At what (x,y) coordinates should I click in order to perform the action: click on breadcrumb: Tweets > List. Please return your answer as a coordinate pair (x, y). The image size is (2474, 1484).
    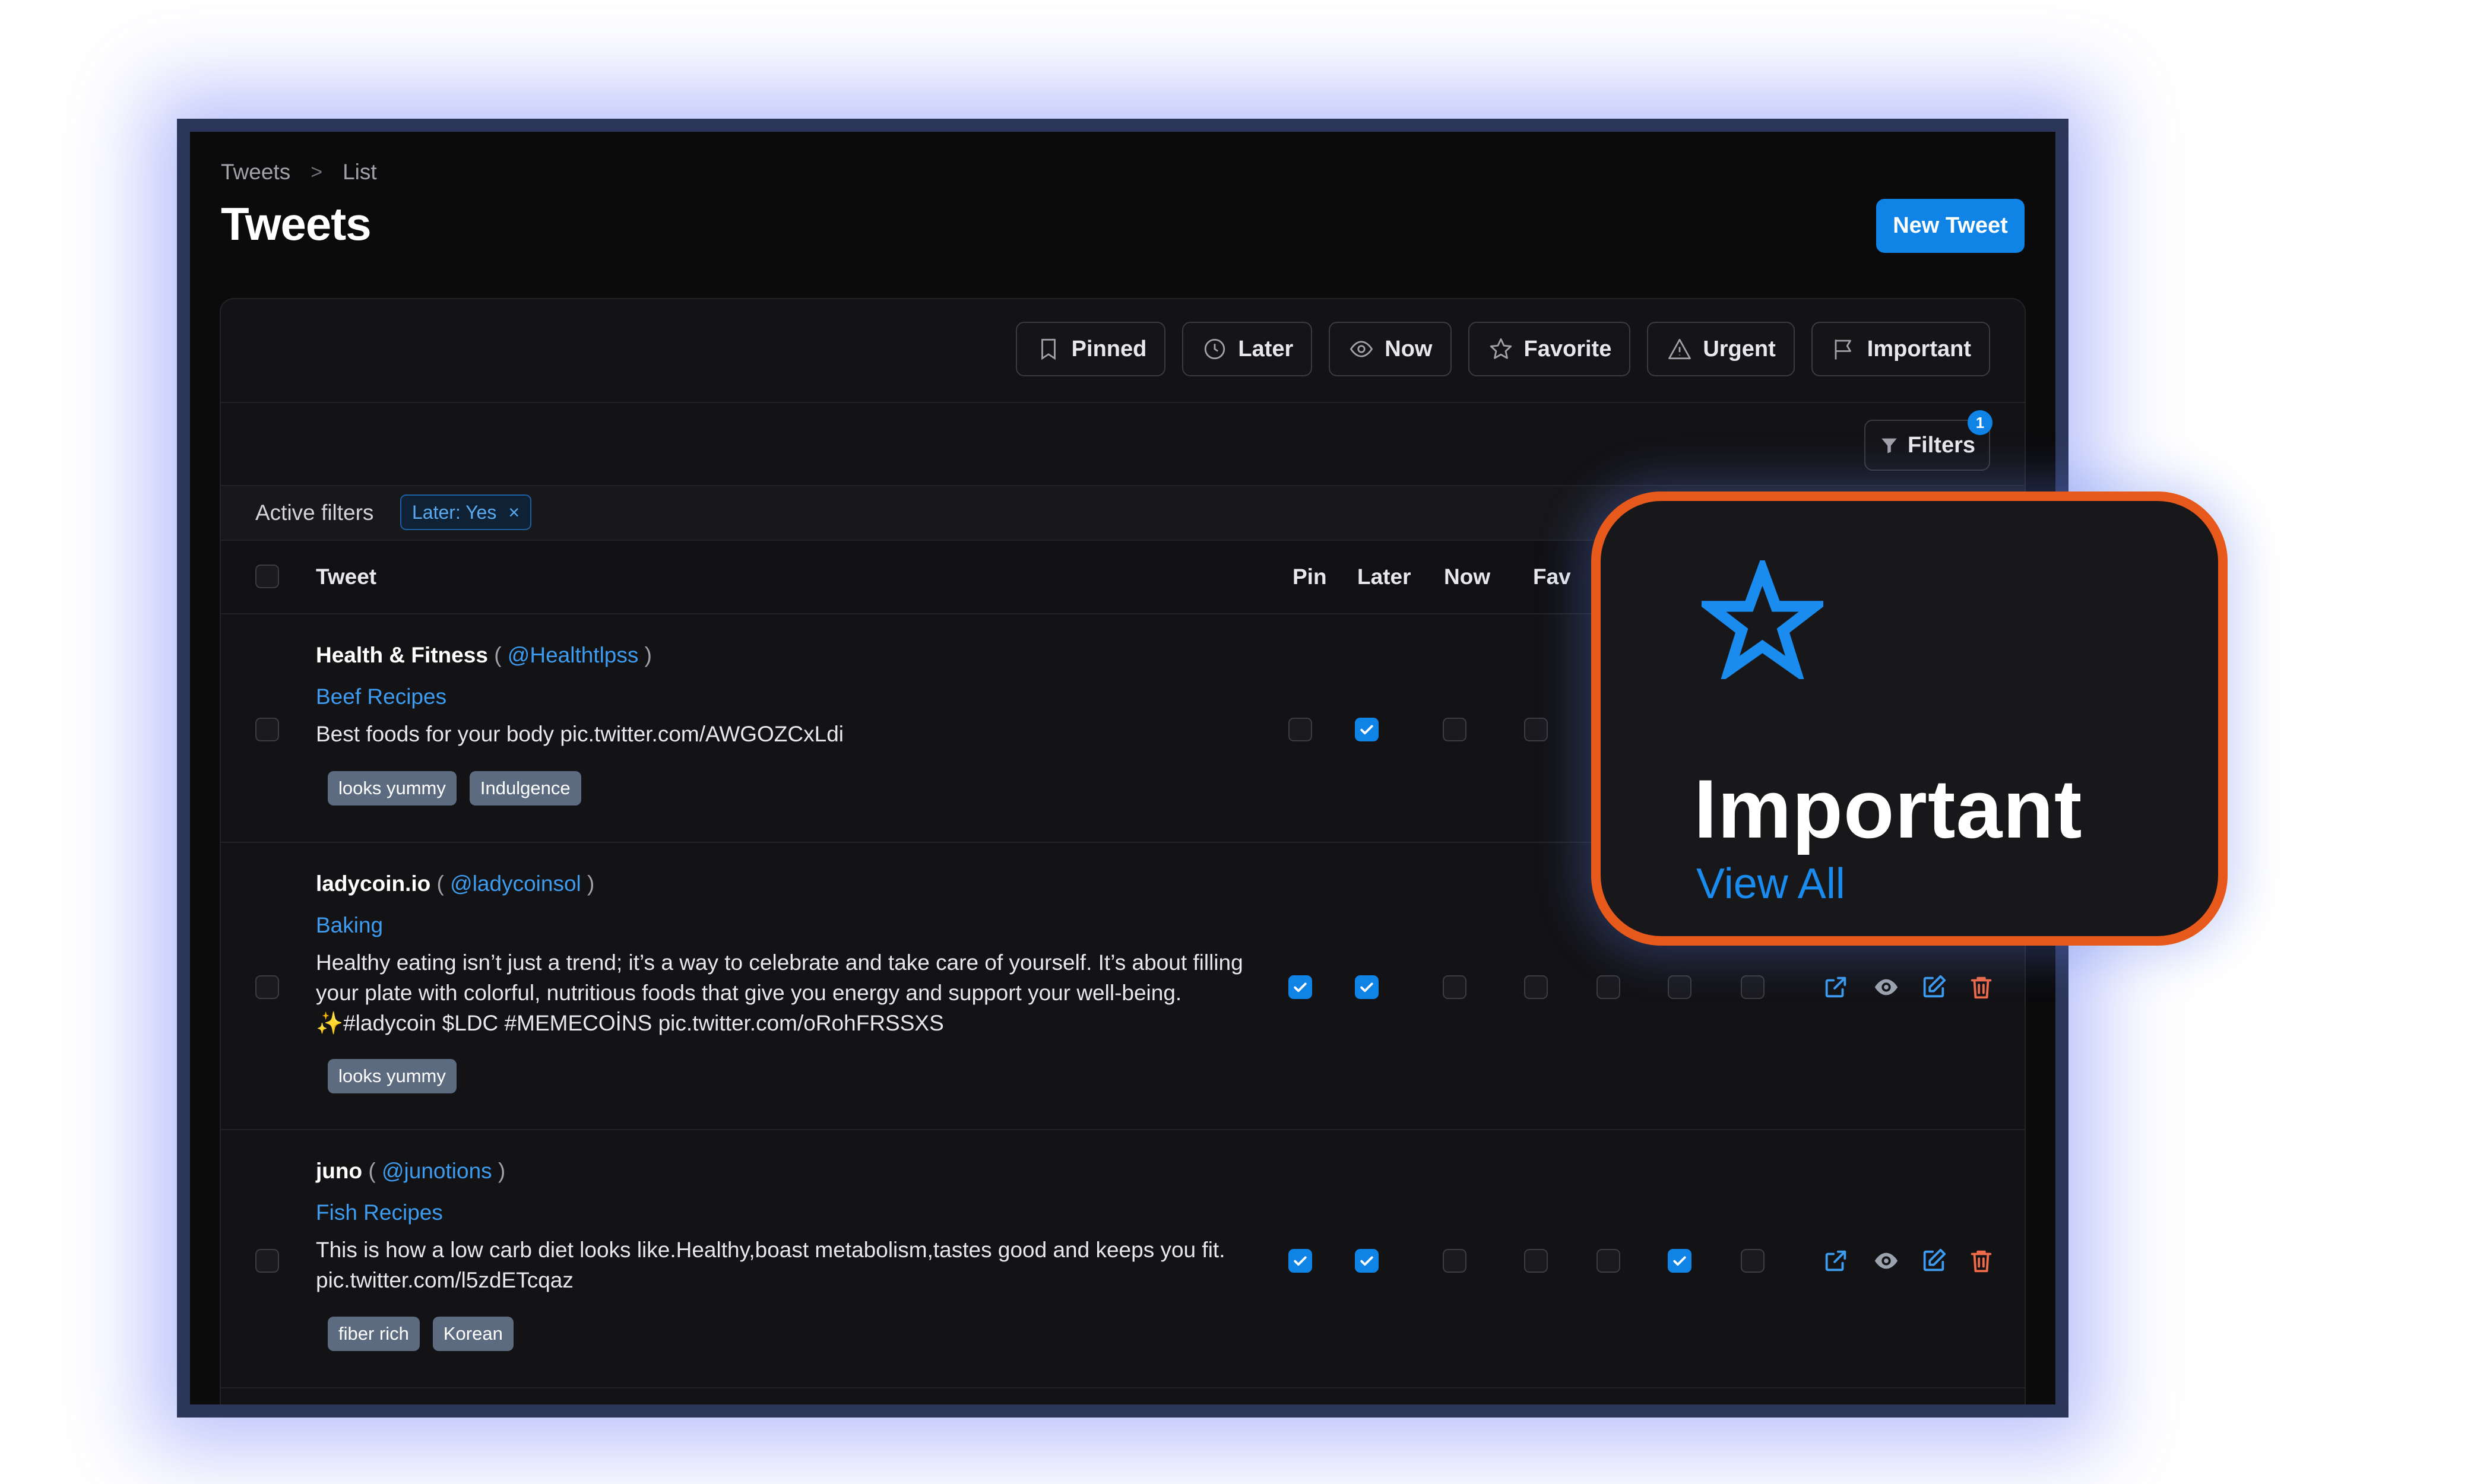
    Looking at the image, I should click on (299, 172).